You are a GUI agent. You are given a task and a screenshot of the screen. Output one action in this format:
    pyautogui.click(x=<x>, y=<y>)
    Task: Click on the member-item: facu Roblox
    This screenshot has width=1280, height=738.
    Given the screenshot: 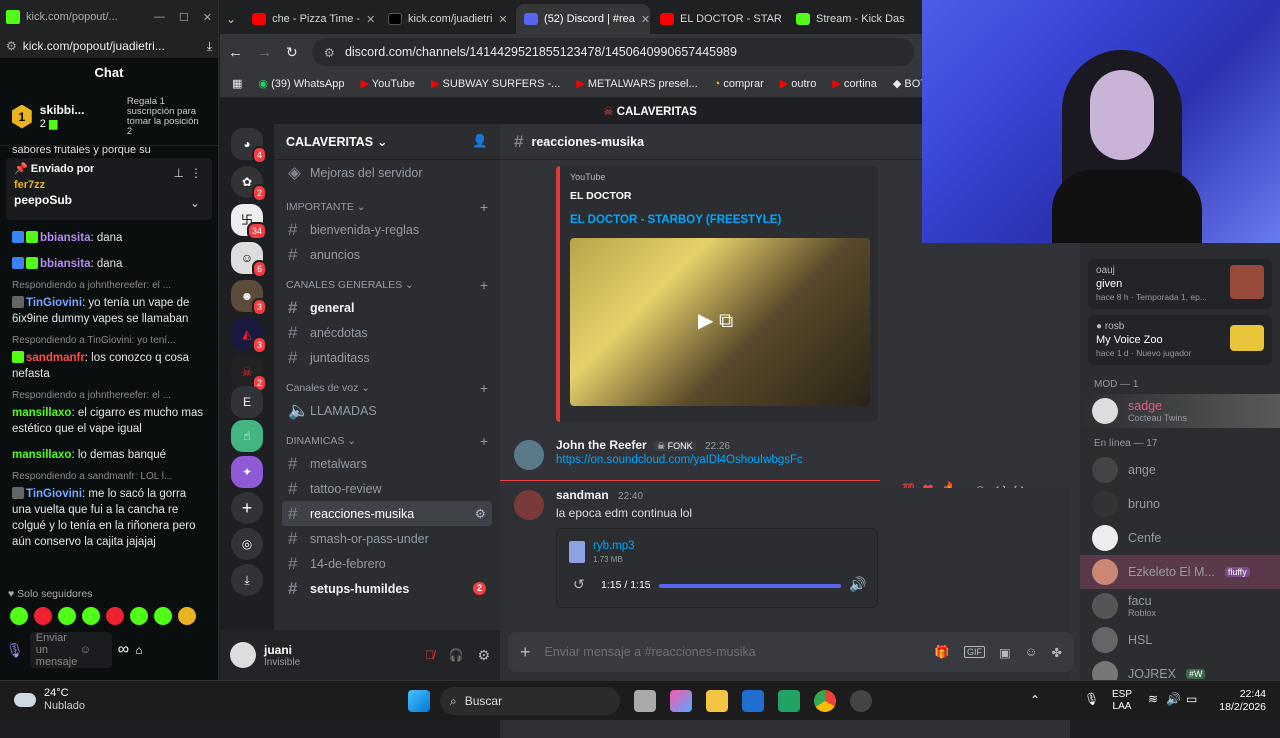 What is the action you would take?
    pyautogui.click(x=1180, y=606)
    